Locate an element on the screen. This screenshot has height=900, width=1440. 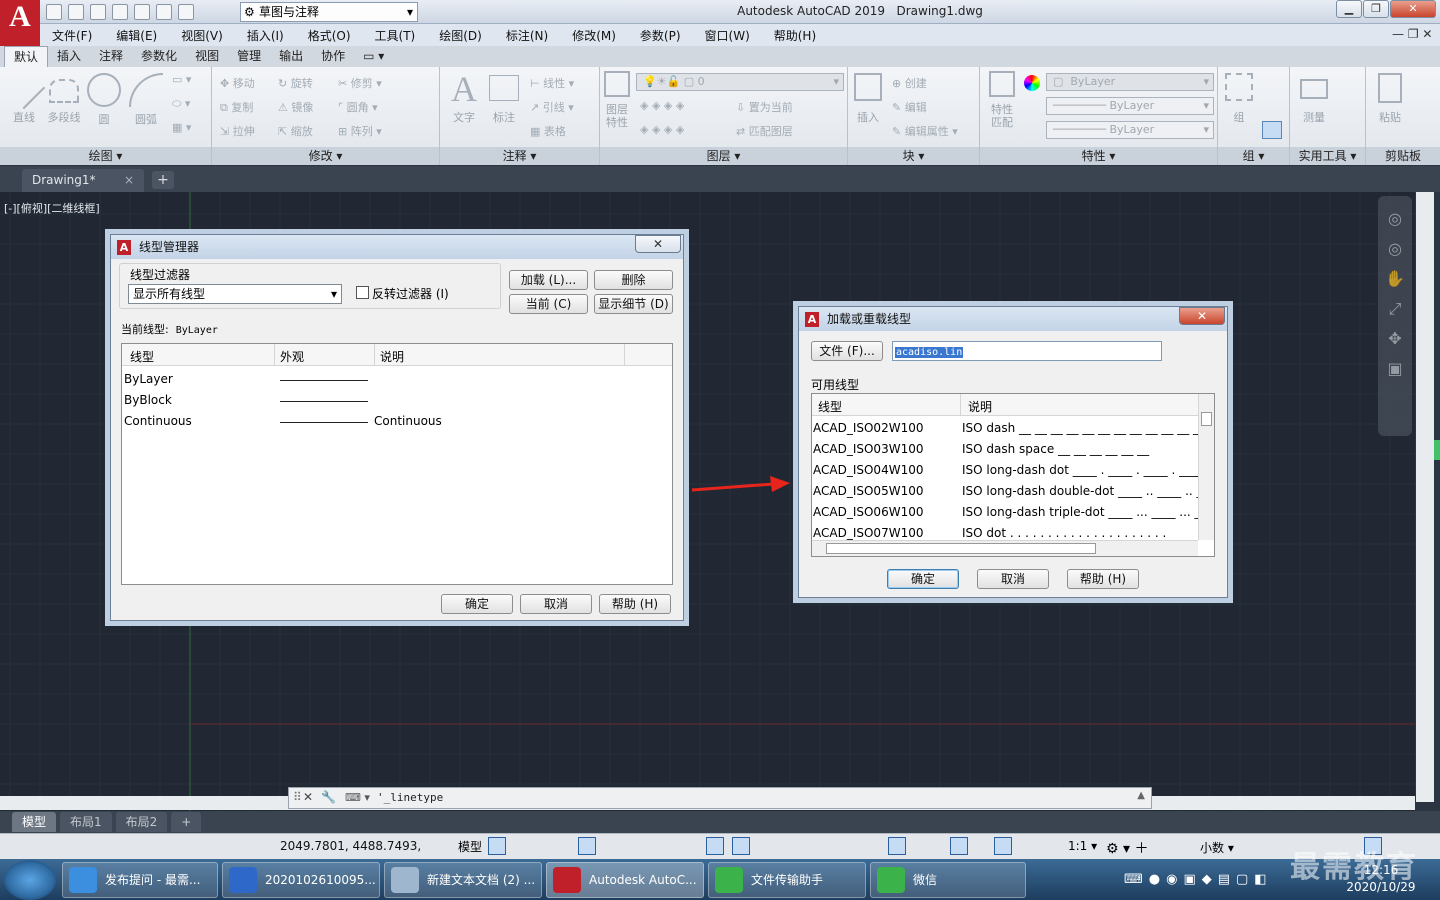
trim-button: ✂ 修剪 ▾ is located at coordinates (360, 83).